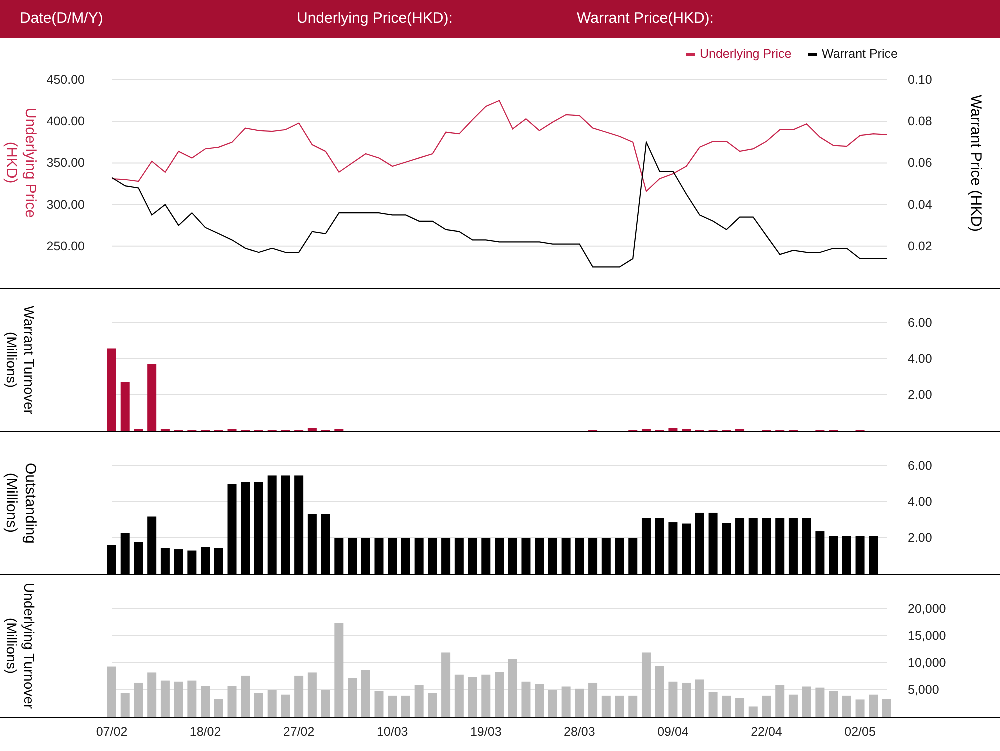 Image resolution: width=1000 pixels, height=751 pixels. I want to click on date-label: 28/03, so click(580, 732).